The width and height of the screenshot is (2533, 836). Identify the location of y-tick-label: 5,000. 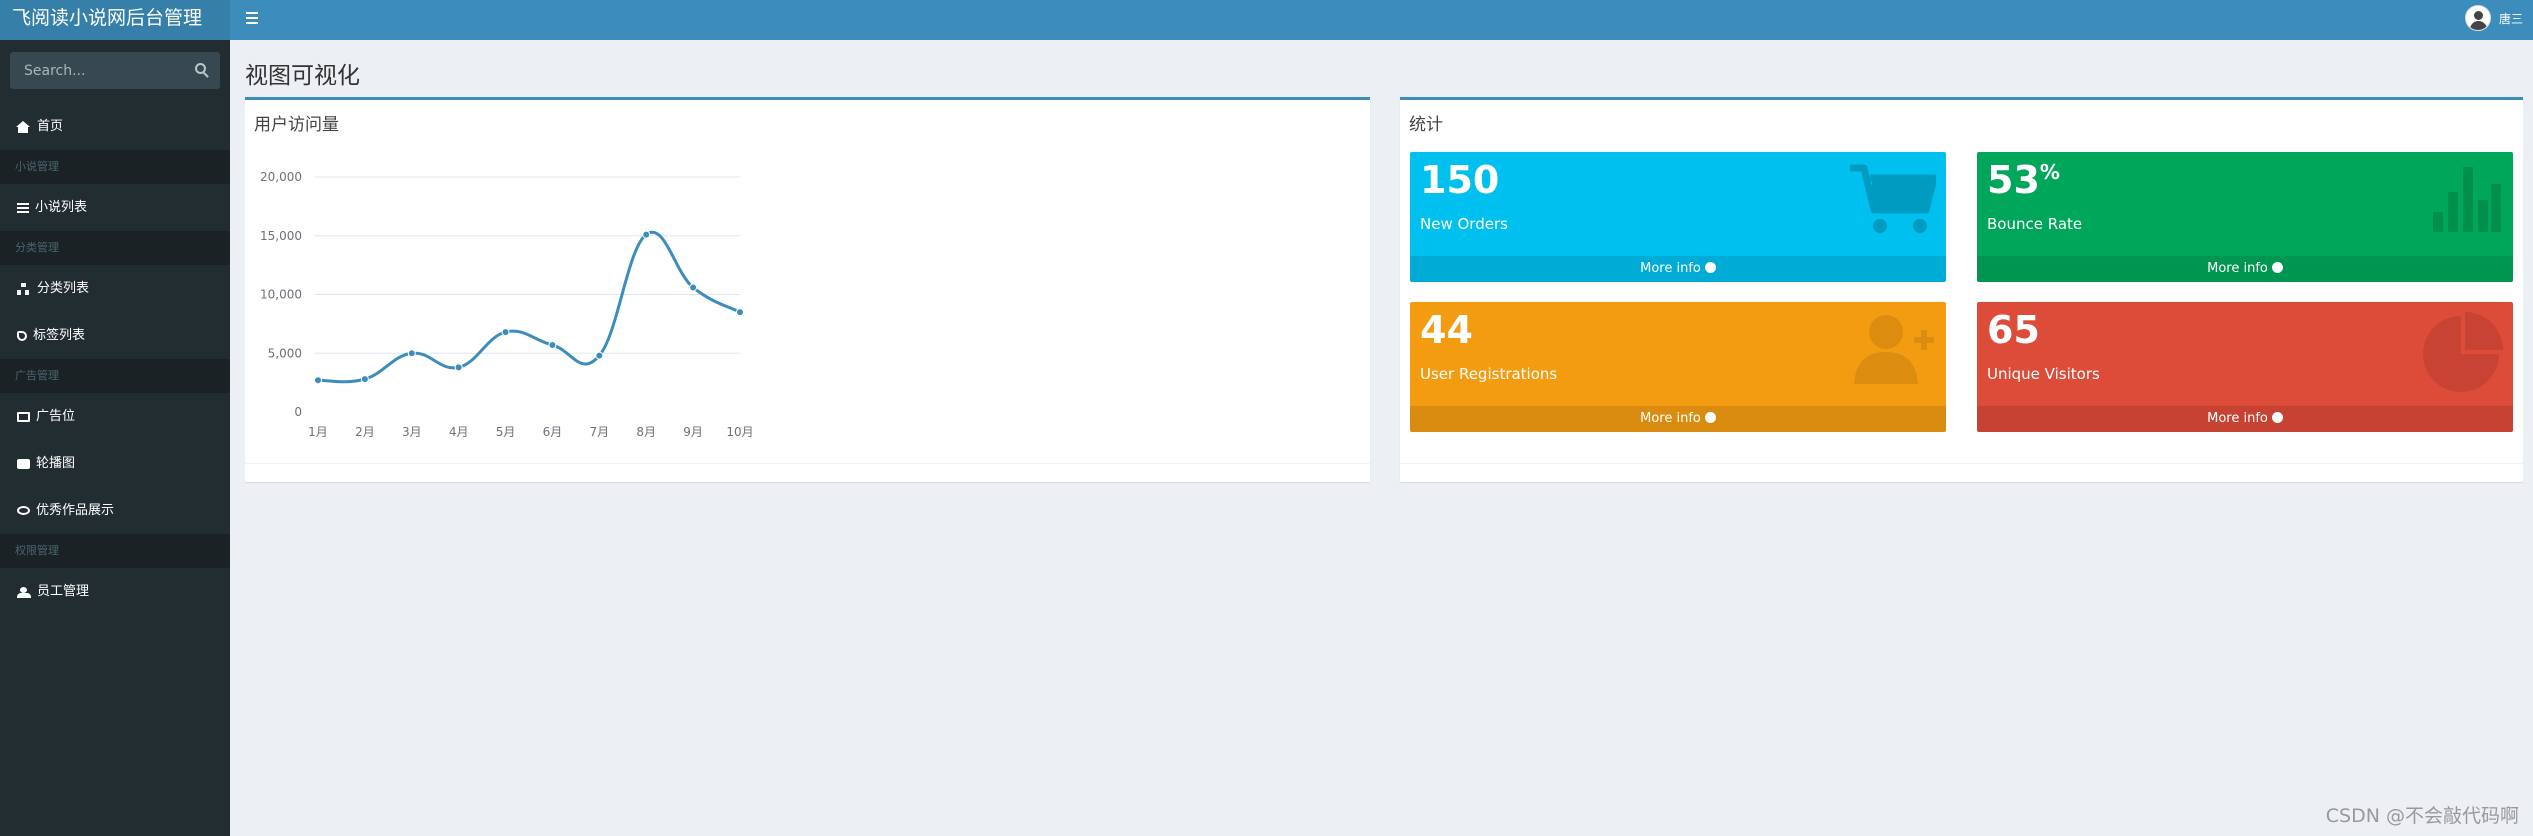
(285, 353).